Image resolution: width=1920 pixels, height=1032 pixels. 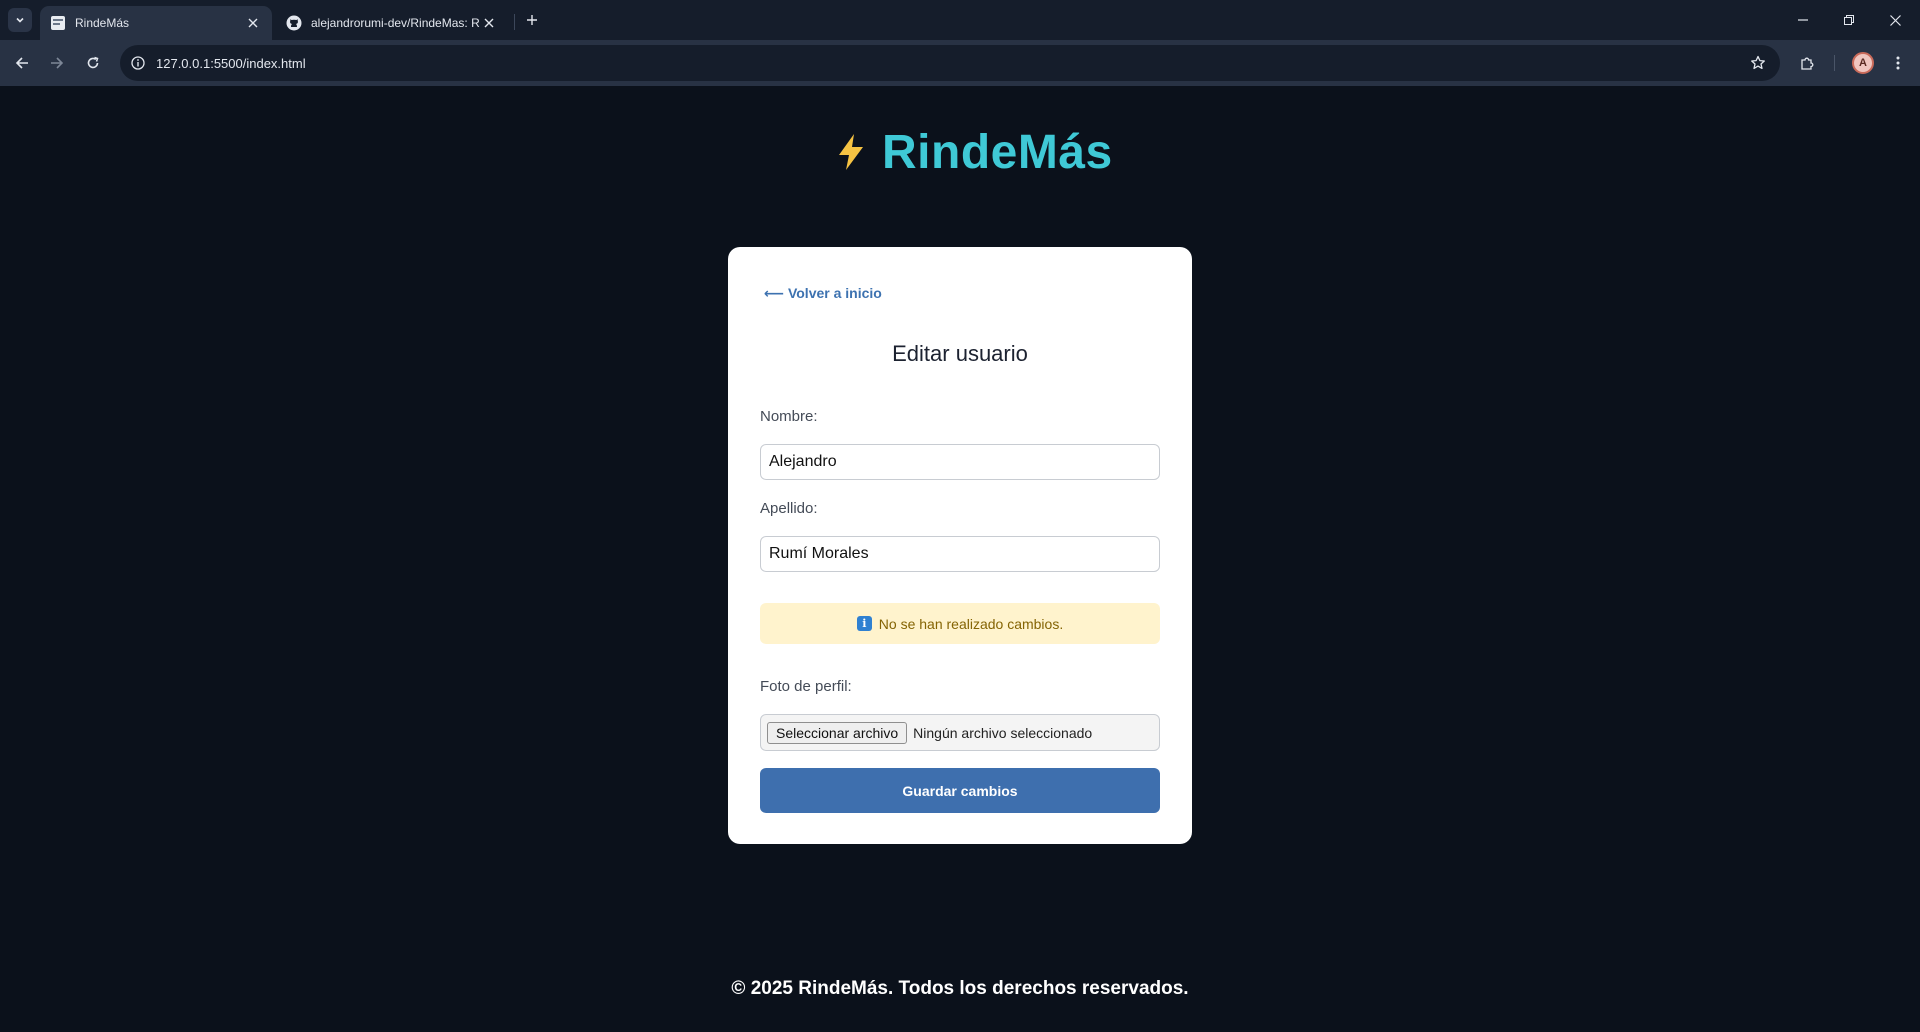 I want to click on tab-rindemas: RindeMás, so click(x=156, y=23).